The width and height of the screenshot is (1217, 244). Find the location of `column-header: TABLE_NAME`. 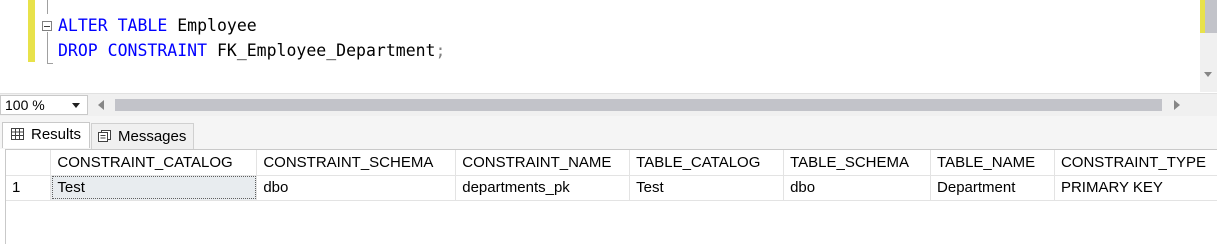

column-header: TABLE_NAME is located at coordinates (992, 163).